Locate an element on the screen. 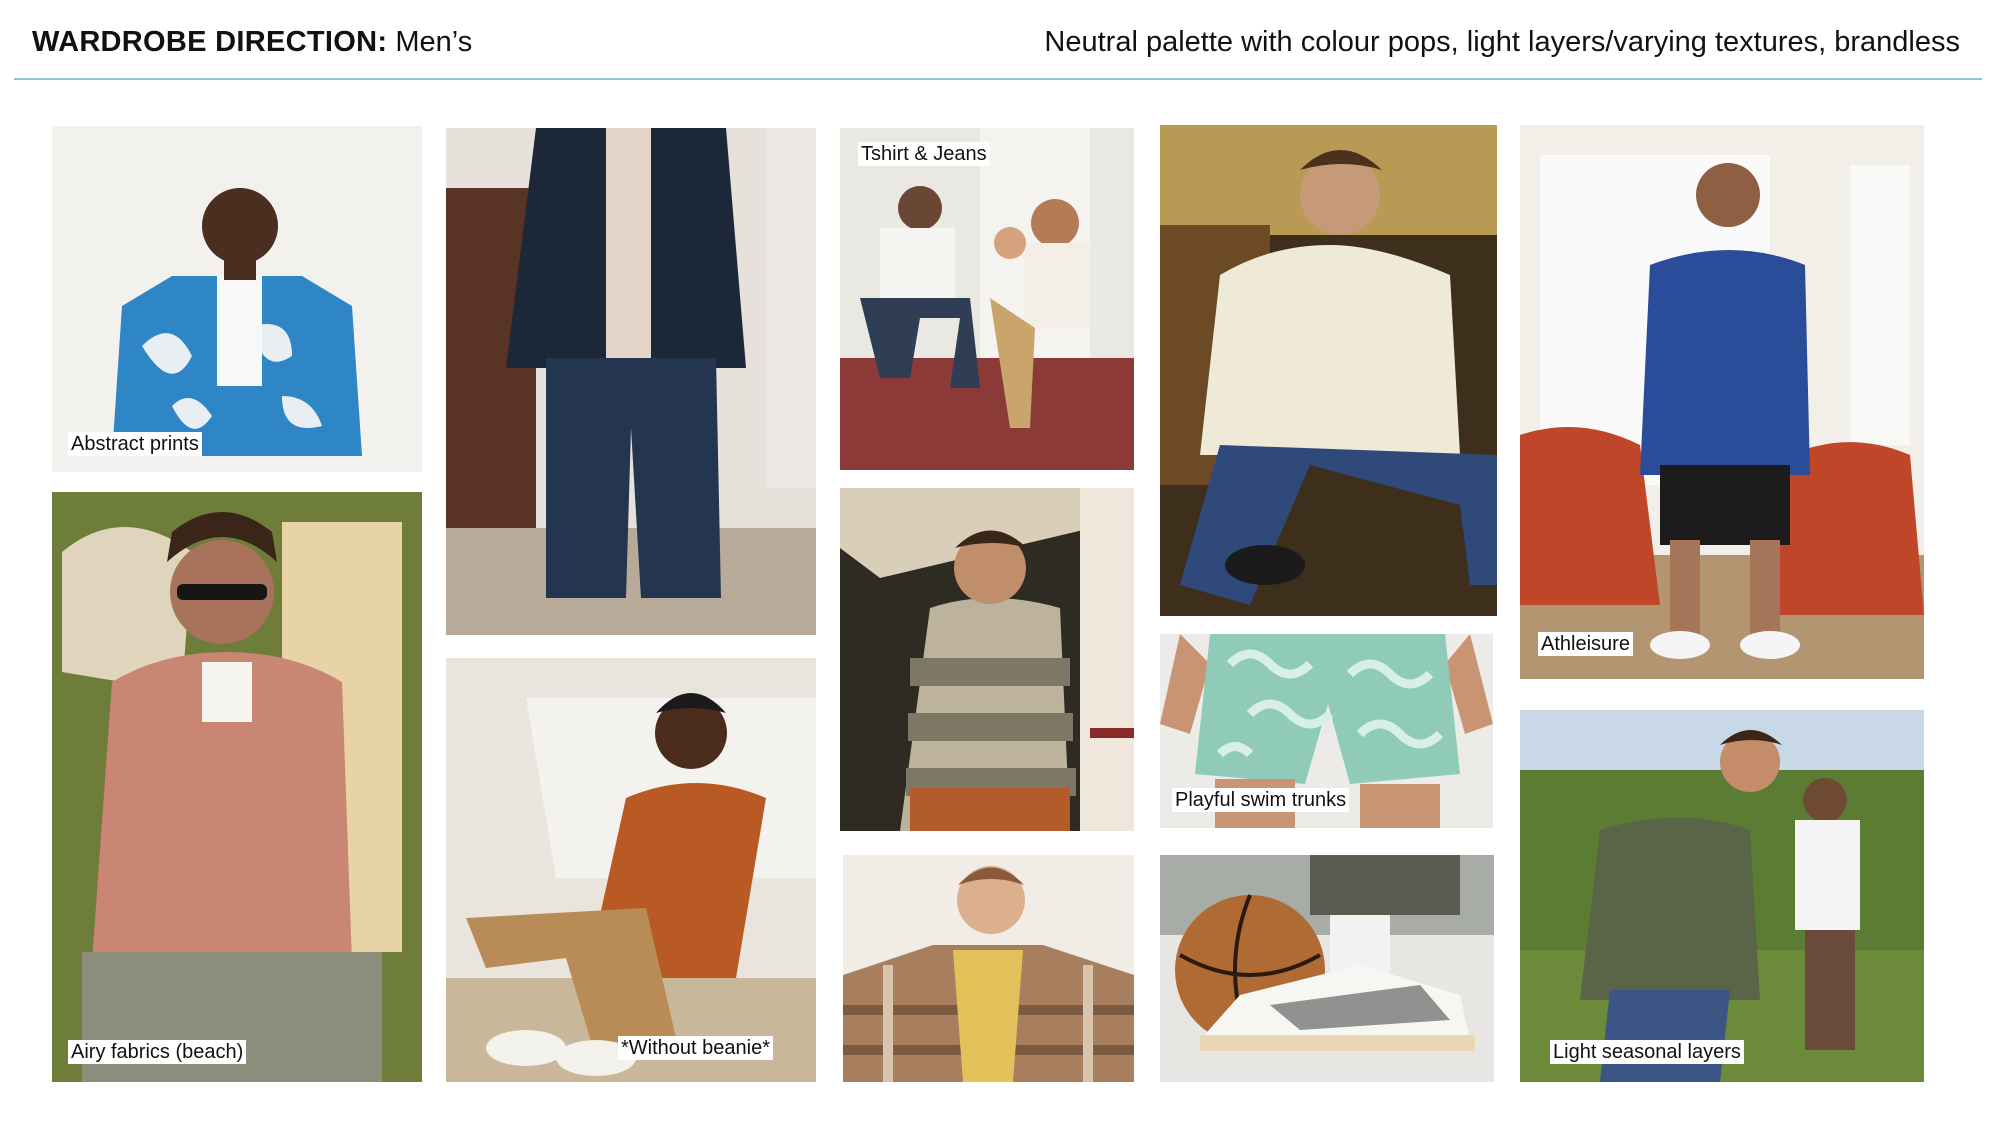  caption-abstract-prints: Abstract prints is located at coordinates (135, 444).